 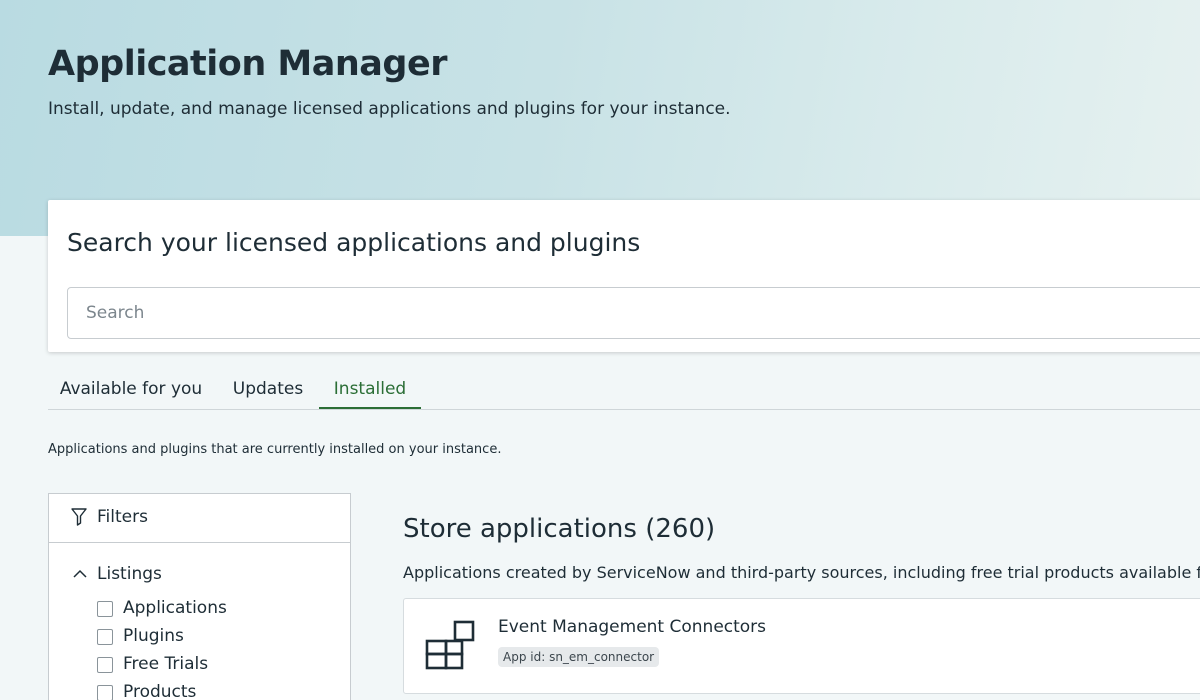 What do you see at coordinates (160, 691) in the screenshot?
I see `filter-option-label: Products` at bounding box center [160, 691].